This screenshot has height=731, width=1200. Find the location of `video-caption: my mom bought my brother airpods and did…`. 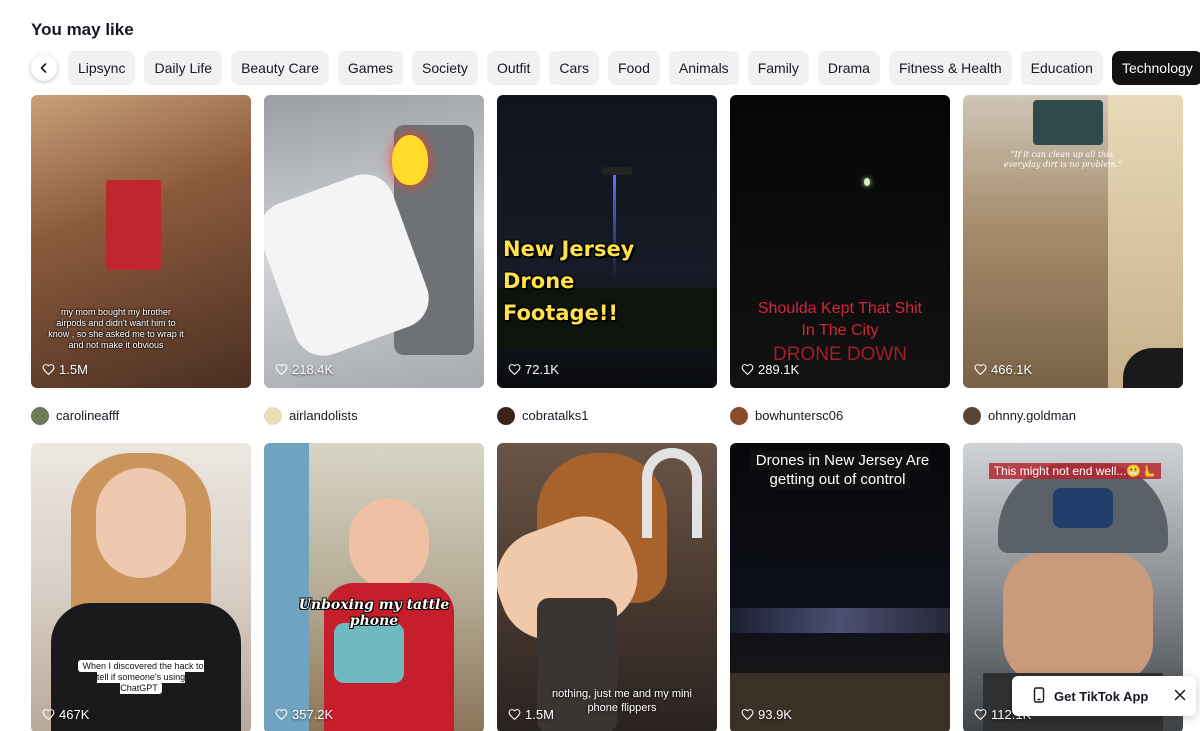

video-caption: my mom bought my brother airpods and did… is located at coordinates (116, 328).